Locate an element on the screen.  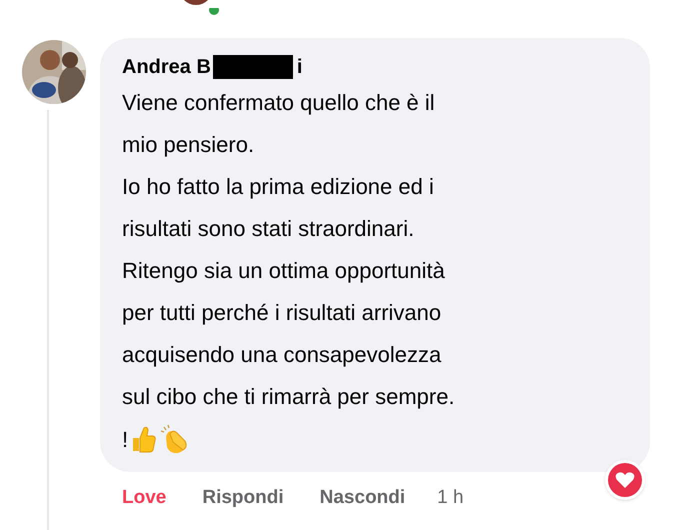
comment-text: ! is located at coordinates (125, 440).